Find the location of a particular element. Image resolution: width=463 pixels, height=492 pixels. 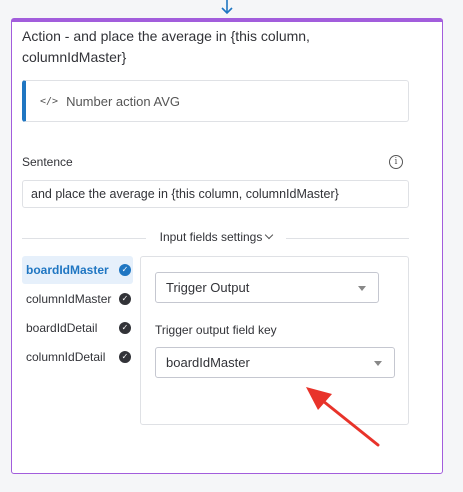

field-item-columnIdDetail: columnIdDetail ✓ is located at coordinates (77, 357).